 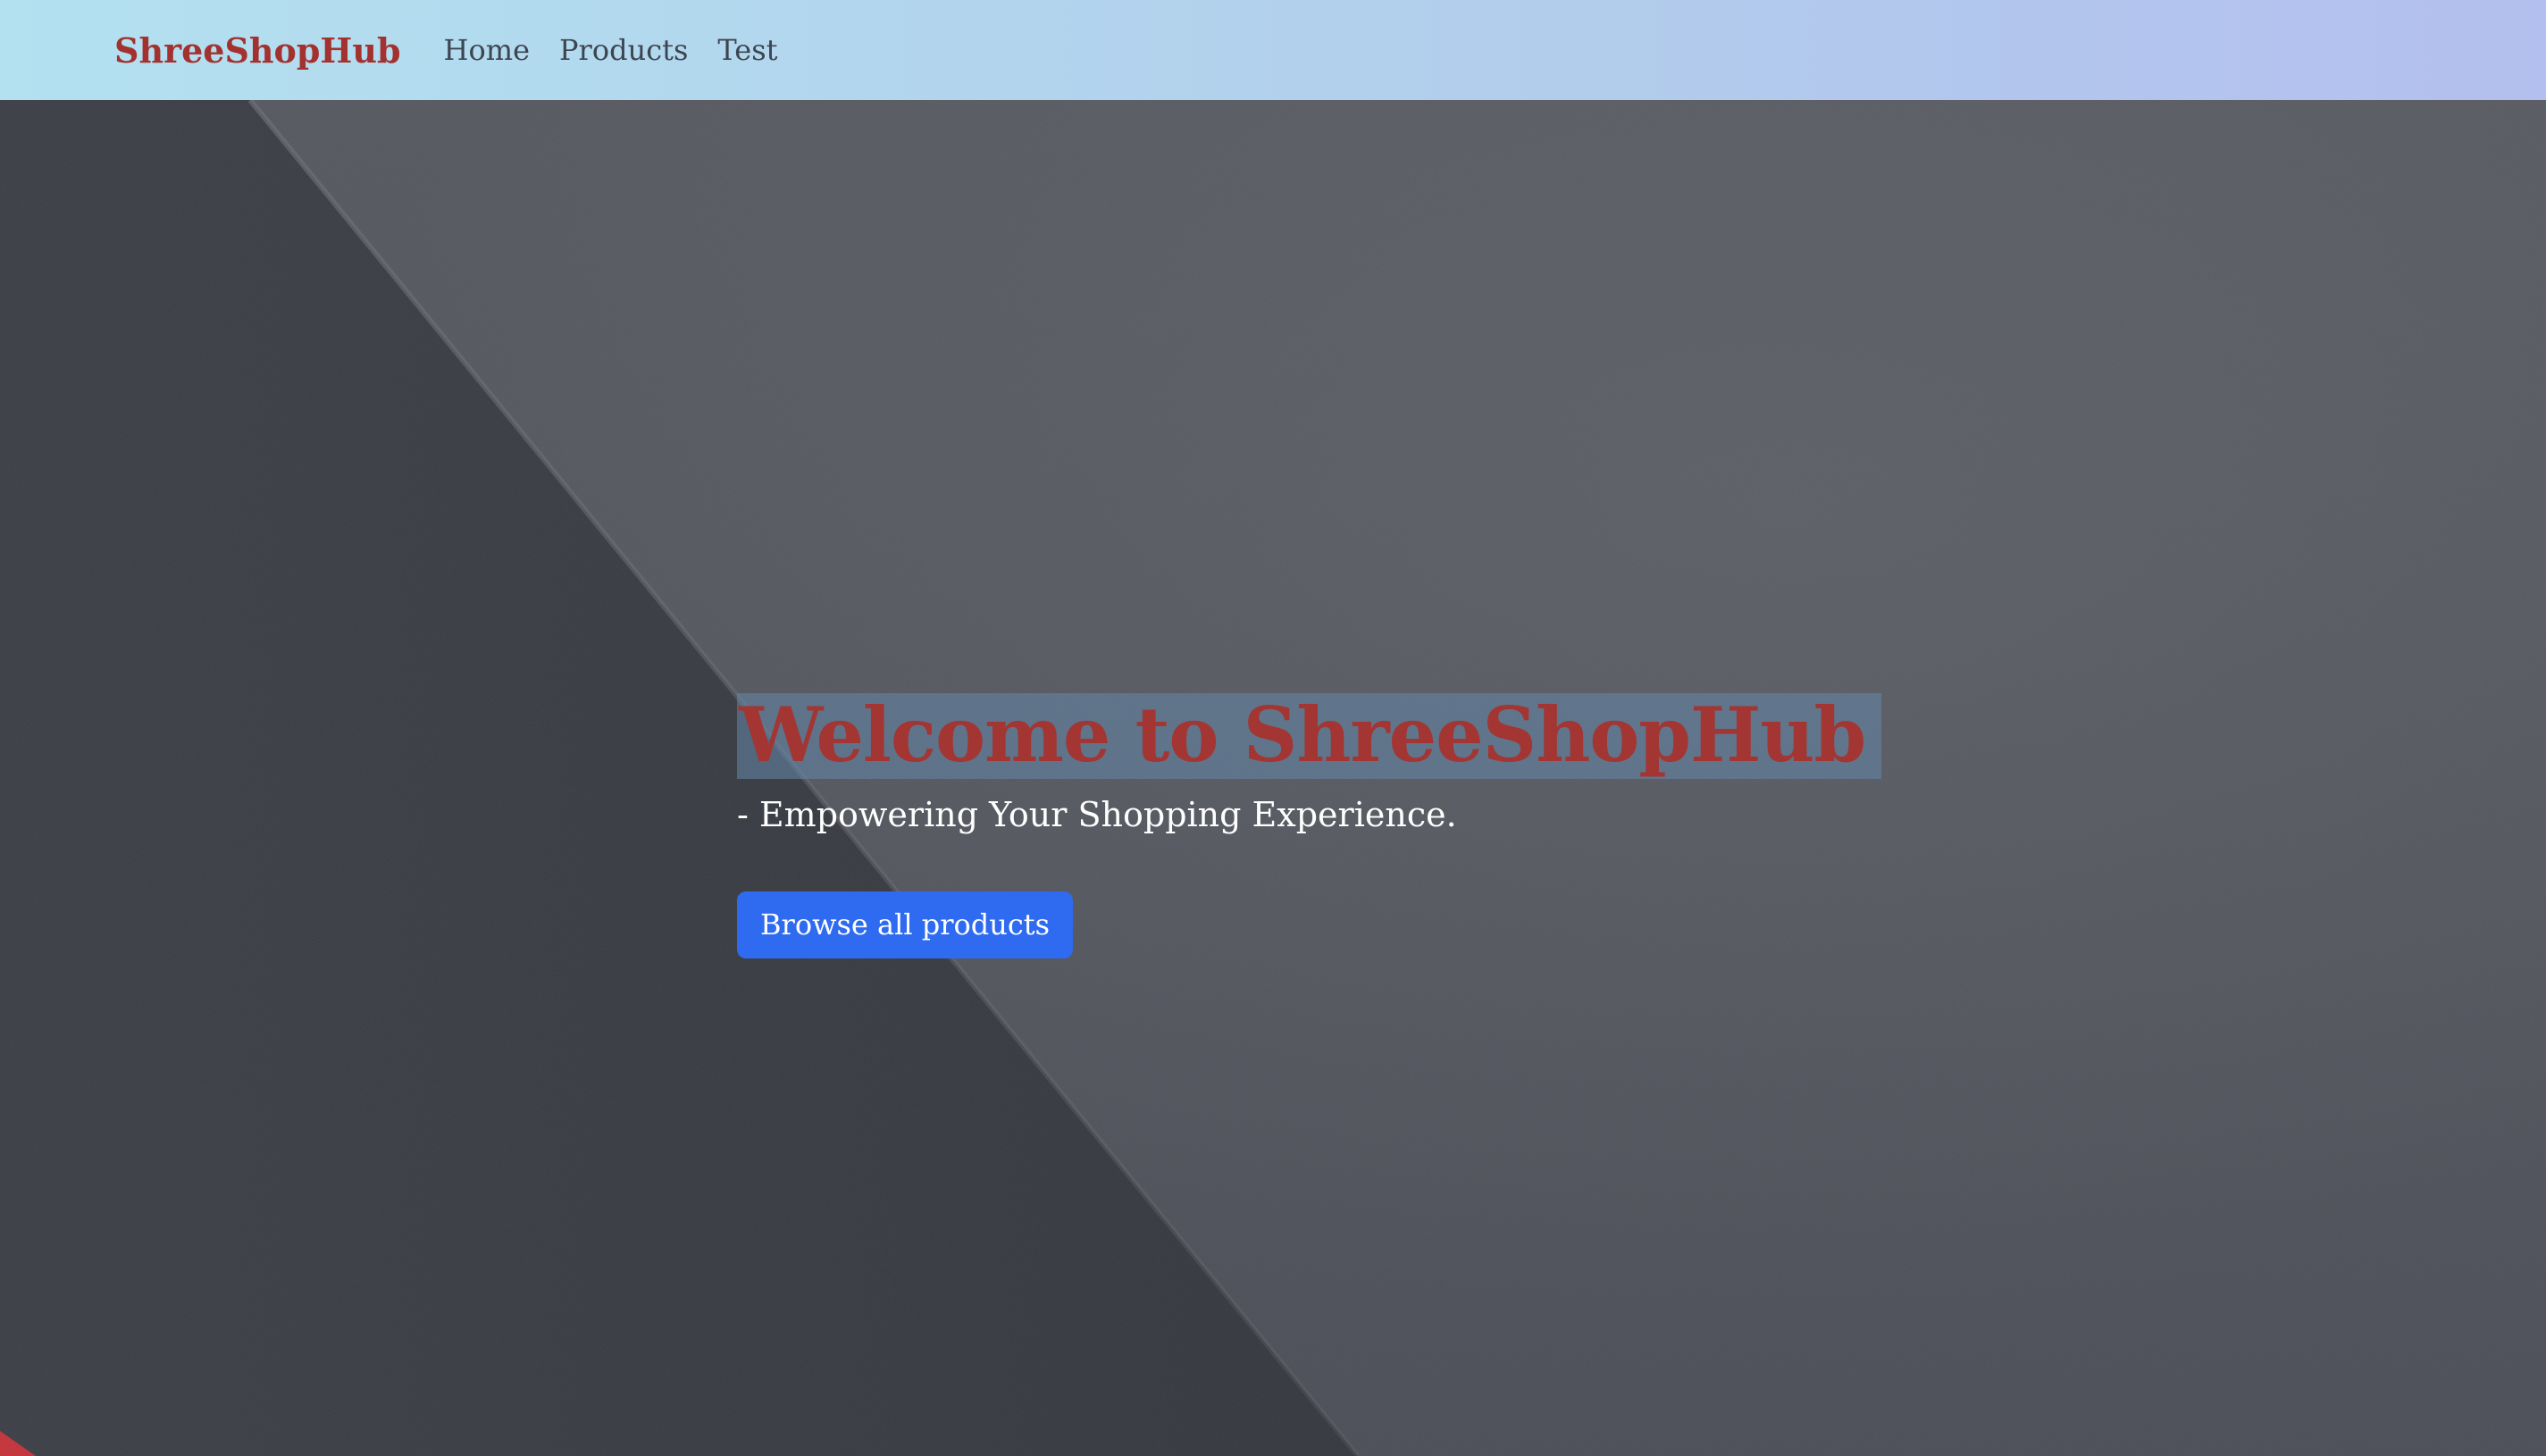 I want to click on browse-all-products-button: Browse all products, so click(x=905, y=924).